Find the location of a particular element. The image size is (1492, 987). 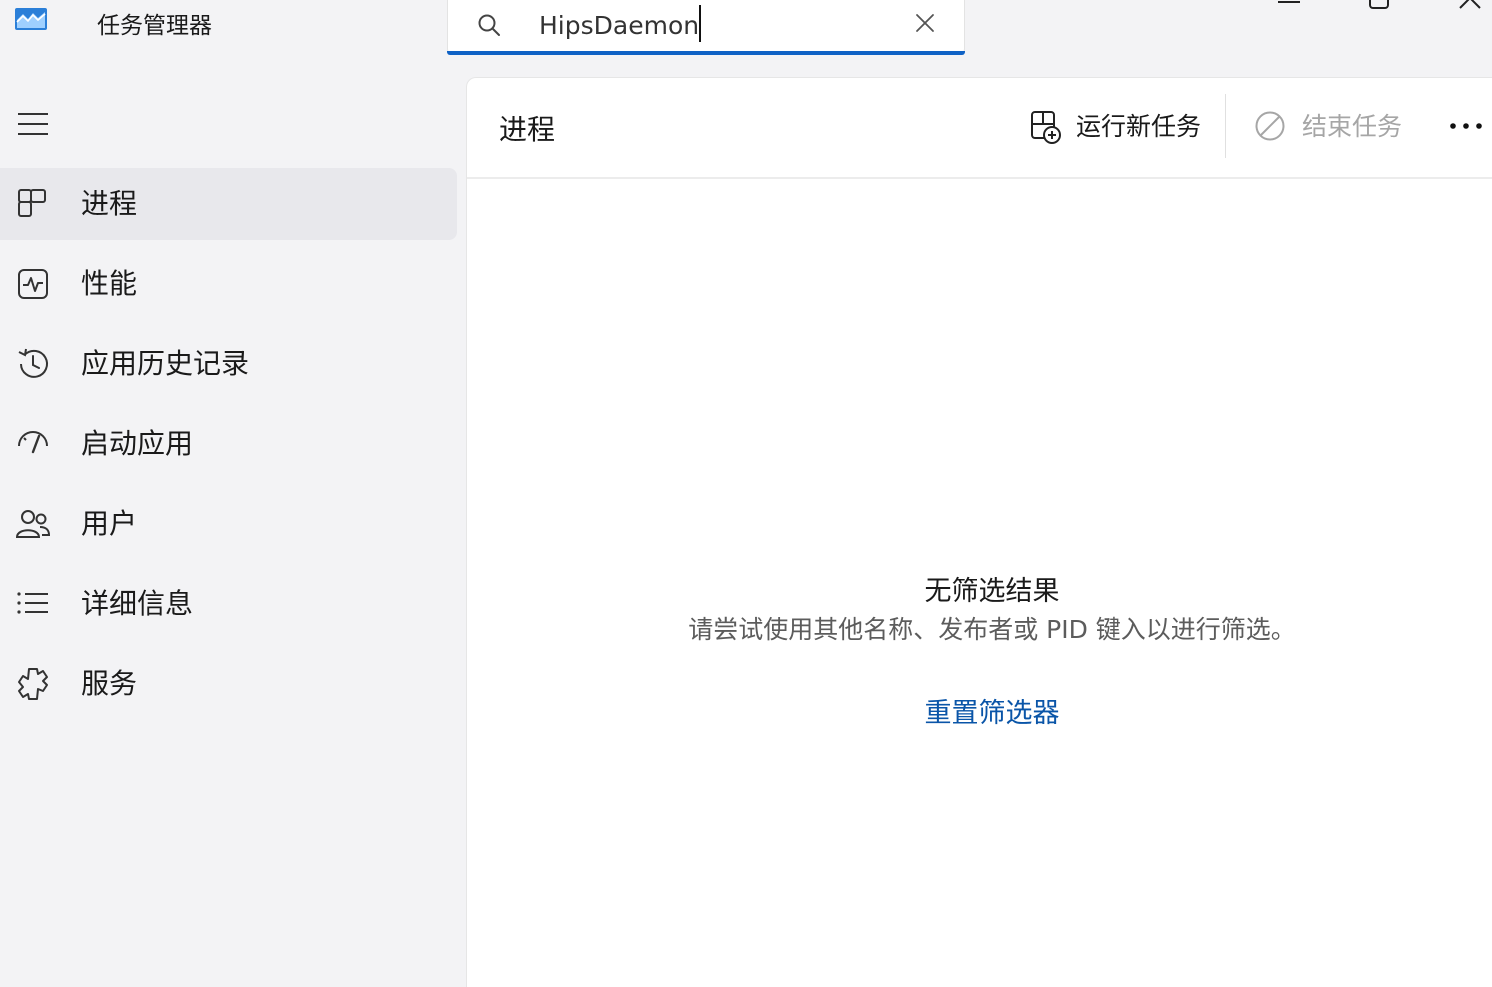

end-task-button: 结束任务 is located at coordinates (1330, 127).